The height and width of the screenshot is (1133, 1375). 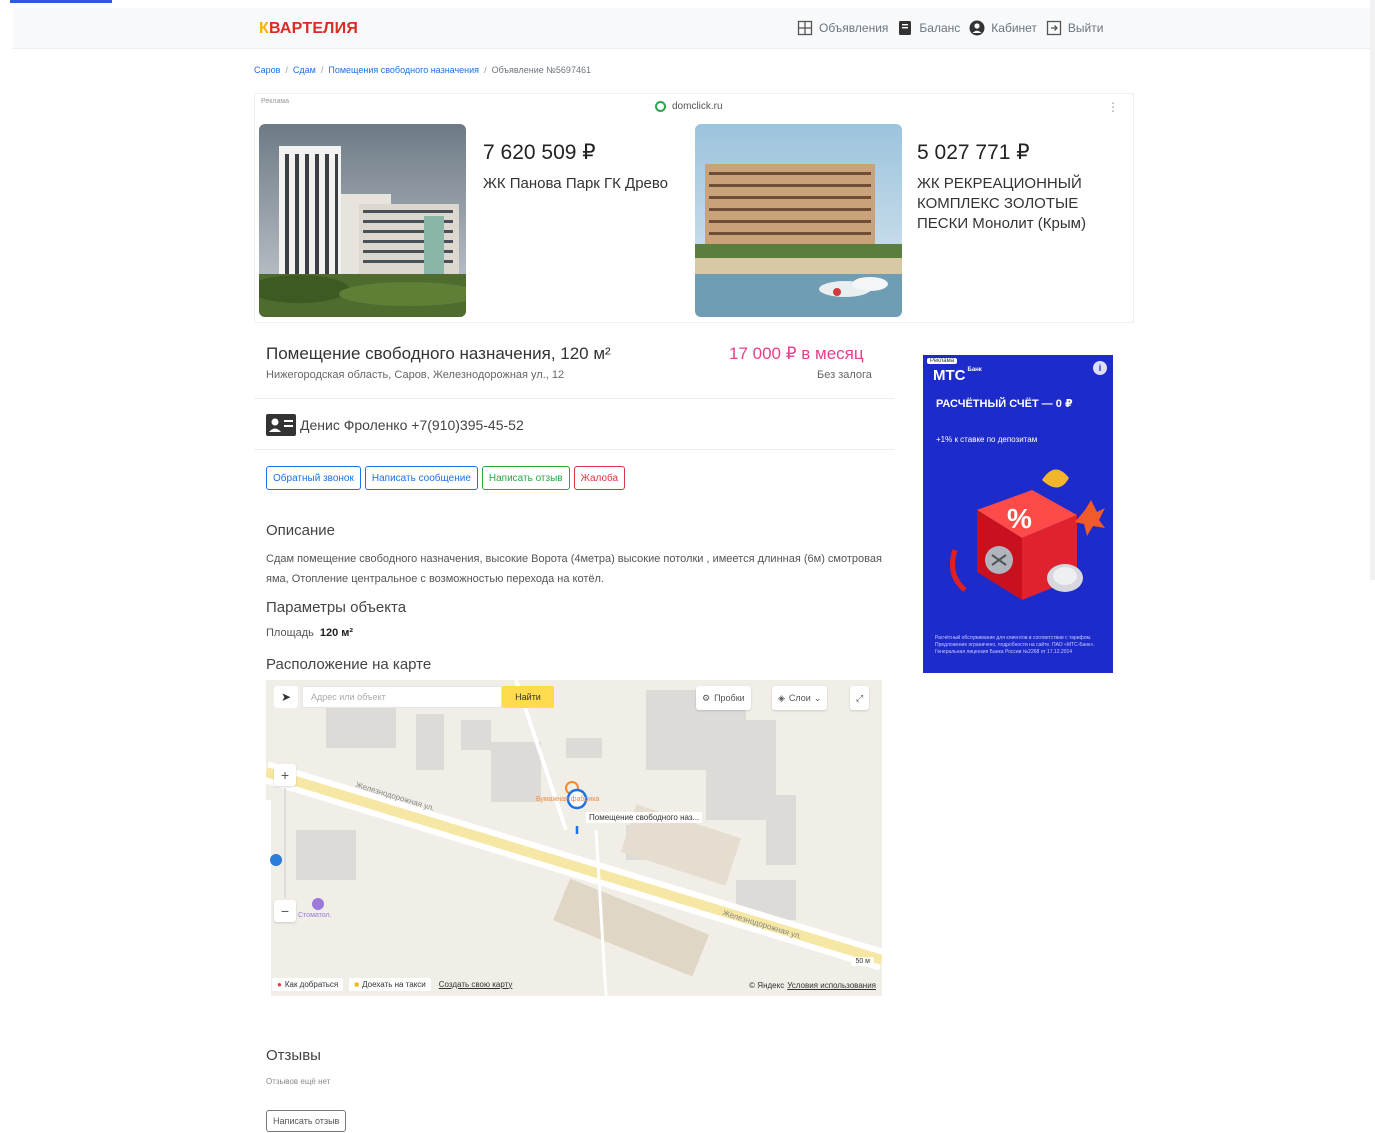 What do you see at coordinates (286, 697) in the screenshot?
I see `geolocation-icon: ➤` at bounding box center [286, 697].